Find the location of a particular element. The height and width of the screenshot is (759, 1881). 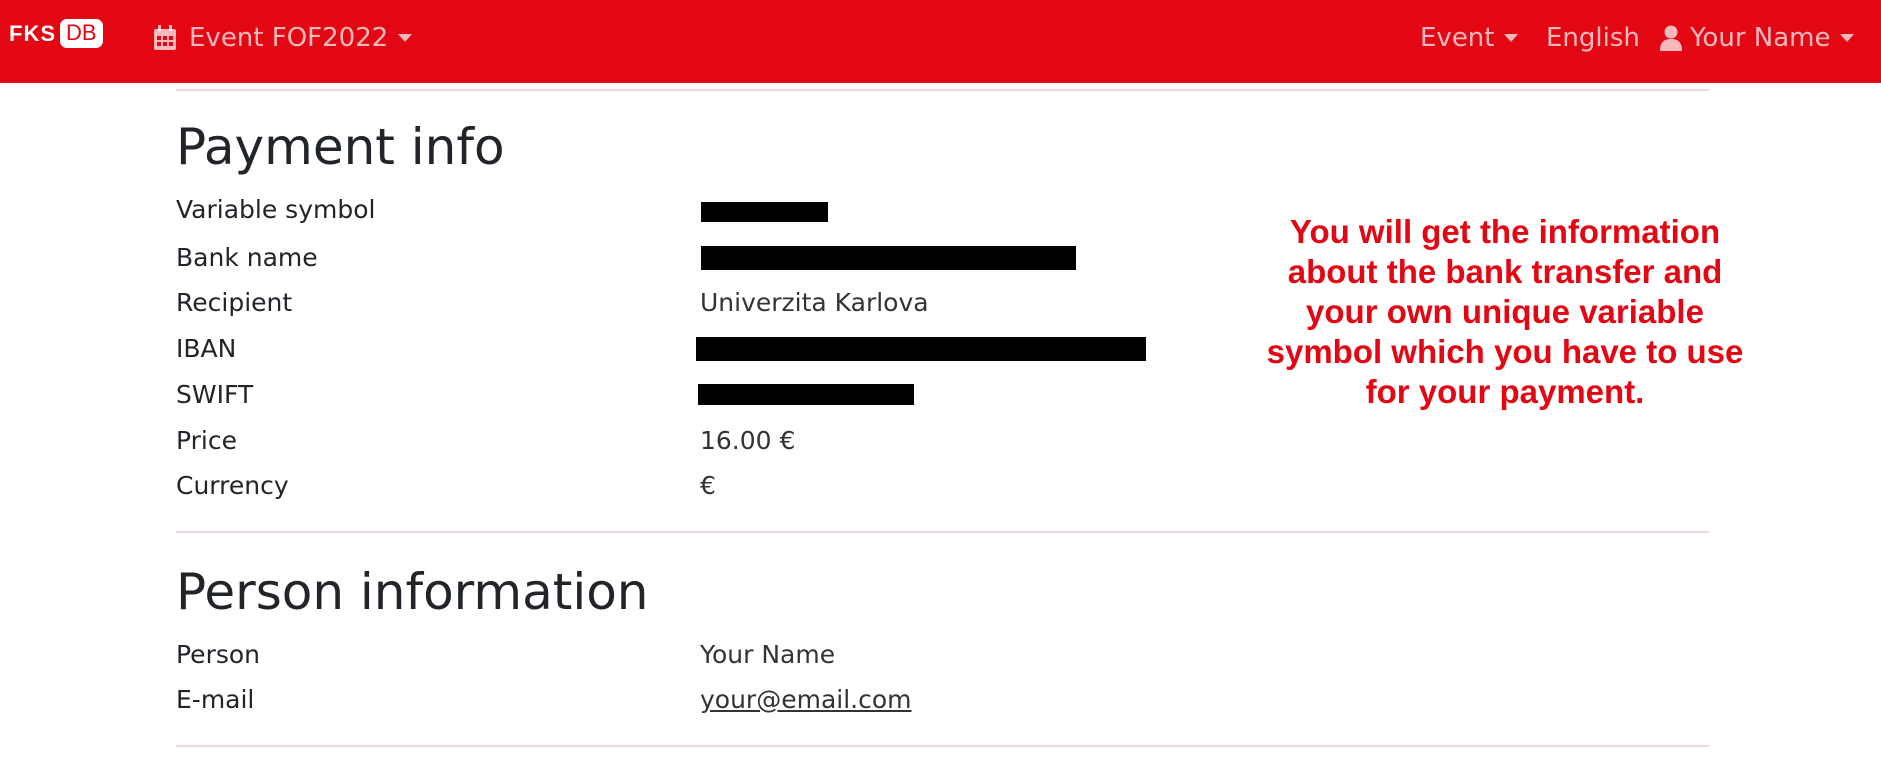

email-link: your@email.com is located at coordinates (806, 699).